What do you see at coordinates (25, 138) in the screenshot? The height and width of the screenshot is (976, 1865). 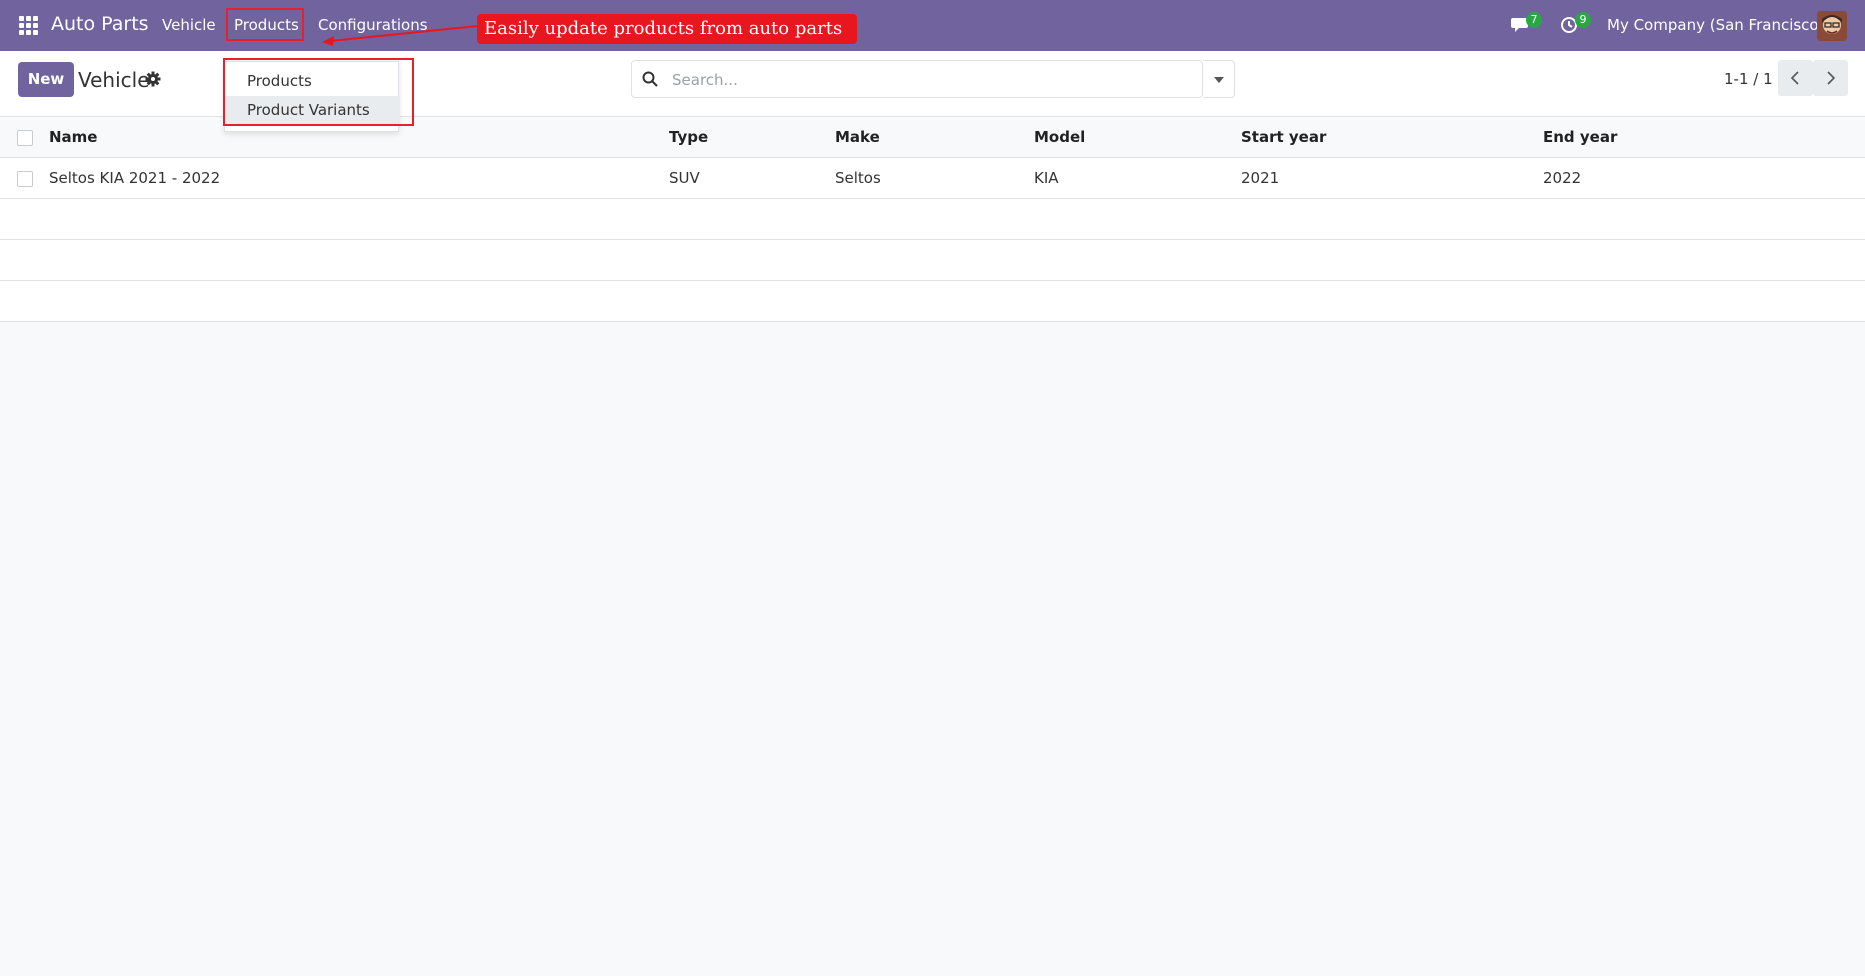 I see `select-all-checkbox` at bounding box center [25, 138].